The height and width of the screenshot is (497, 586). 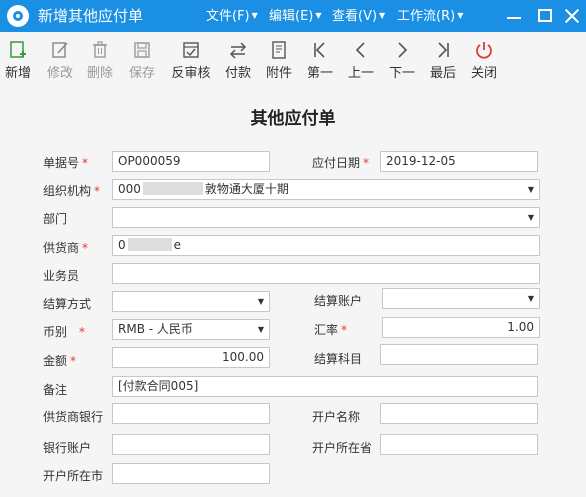 I want to click on add-button: 新增, so click(x=18, y=63).